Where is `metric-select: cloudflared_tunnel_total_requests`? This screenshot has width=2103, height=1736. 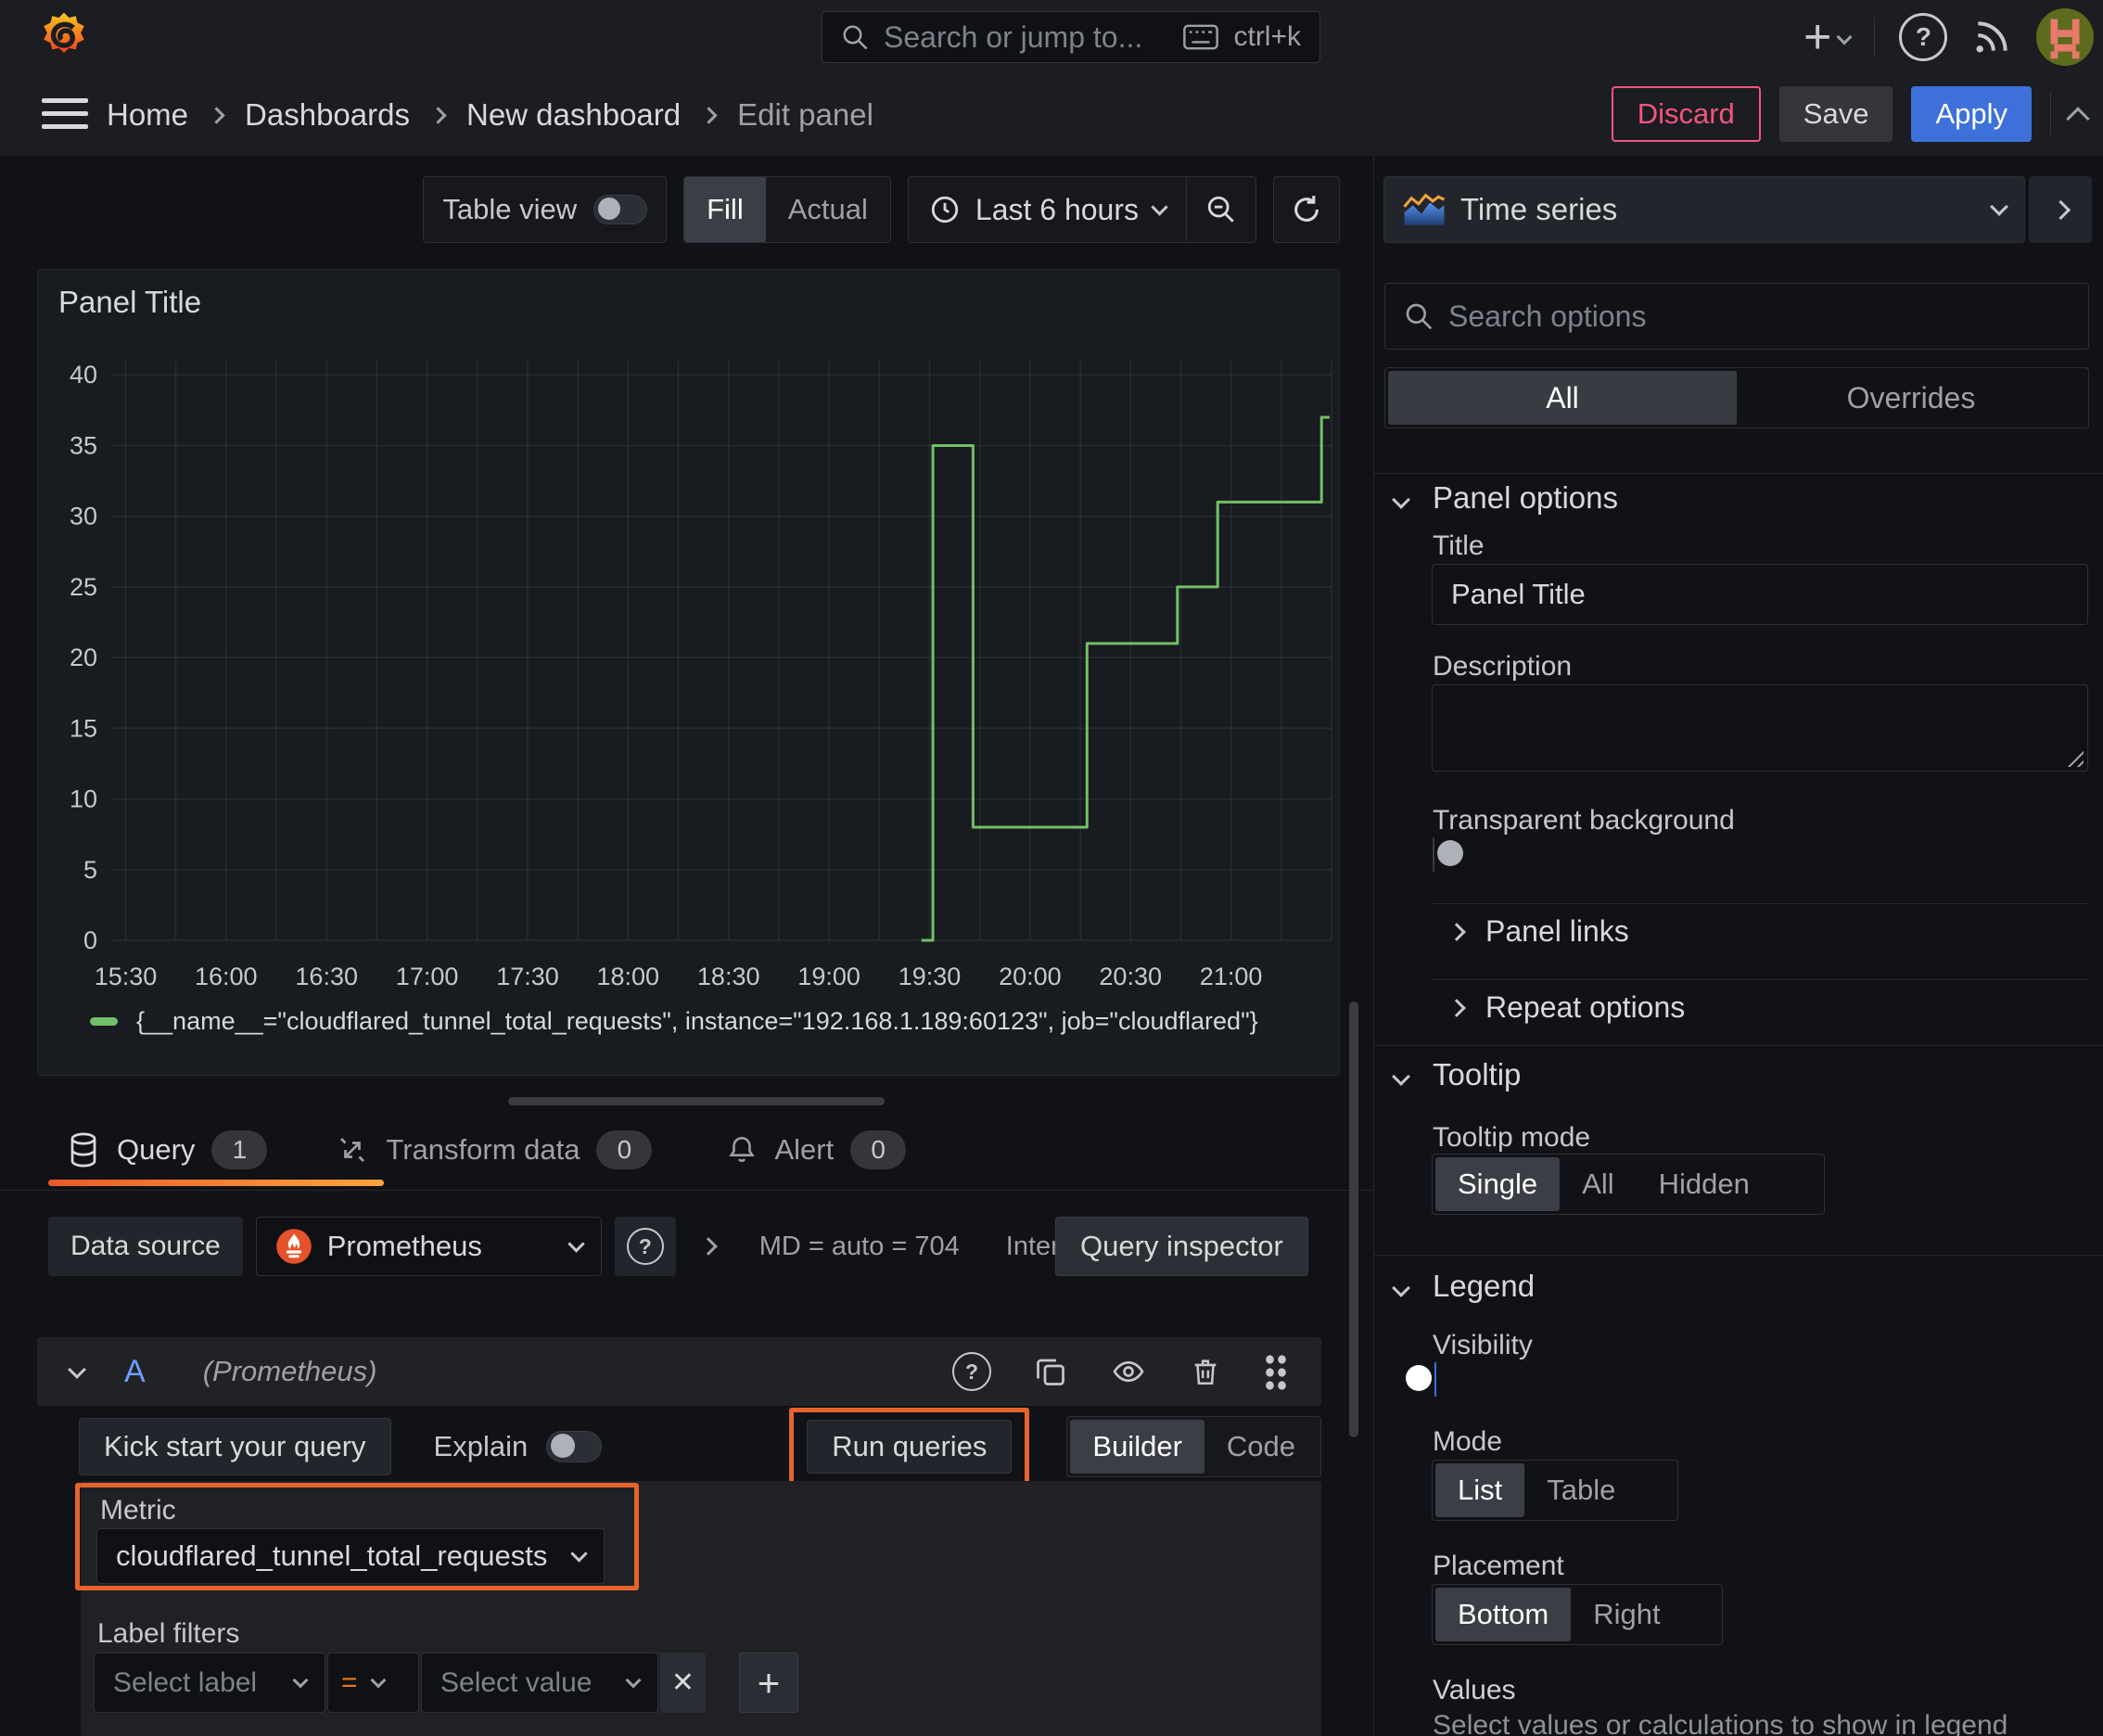 metric-select: cloudflared_tunnel_total_requests is located at coordinates (350, 1556).